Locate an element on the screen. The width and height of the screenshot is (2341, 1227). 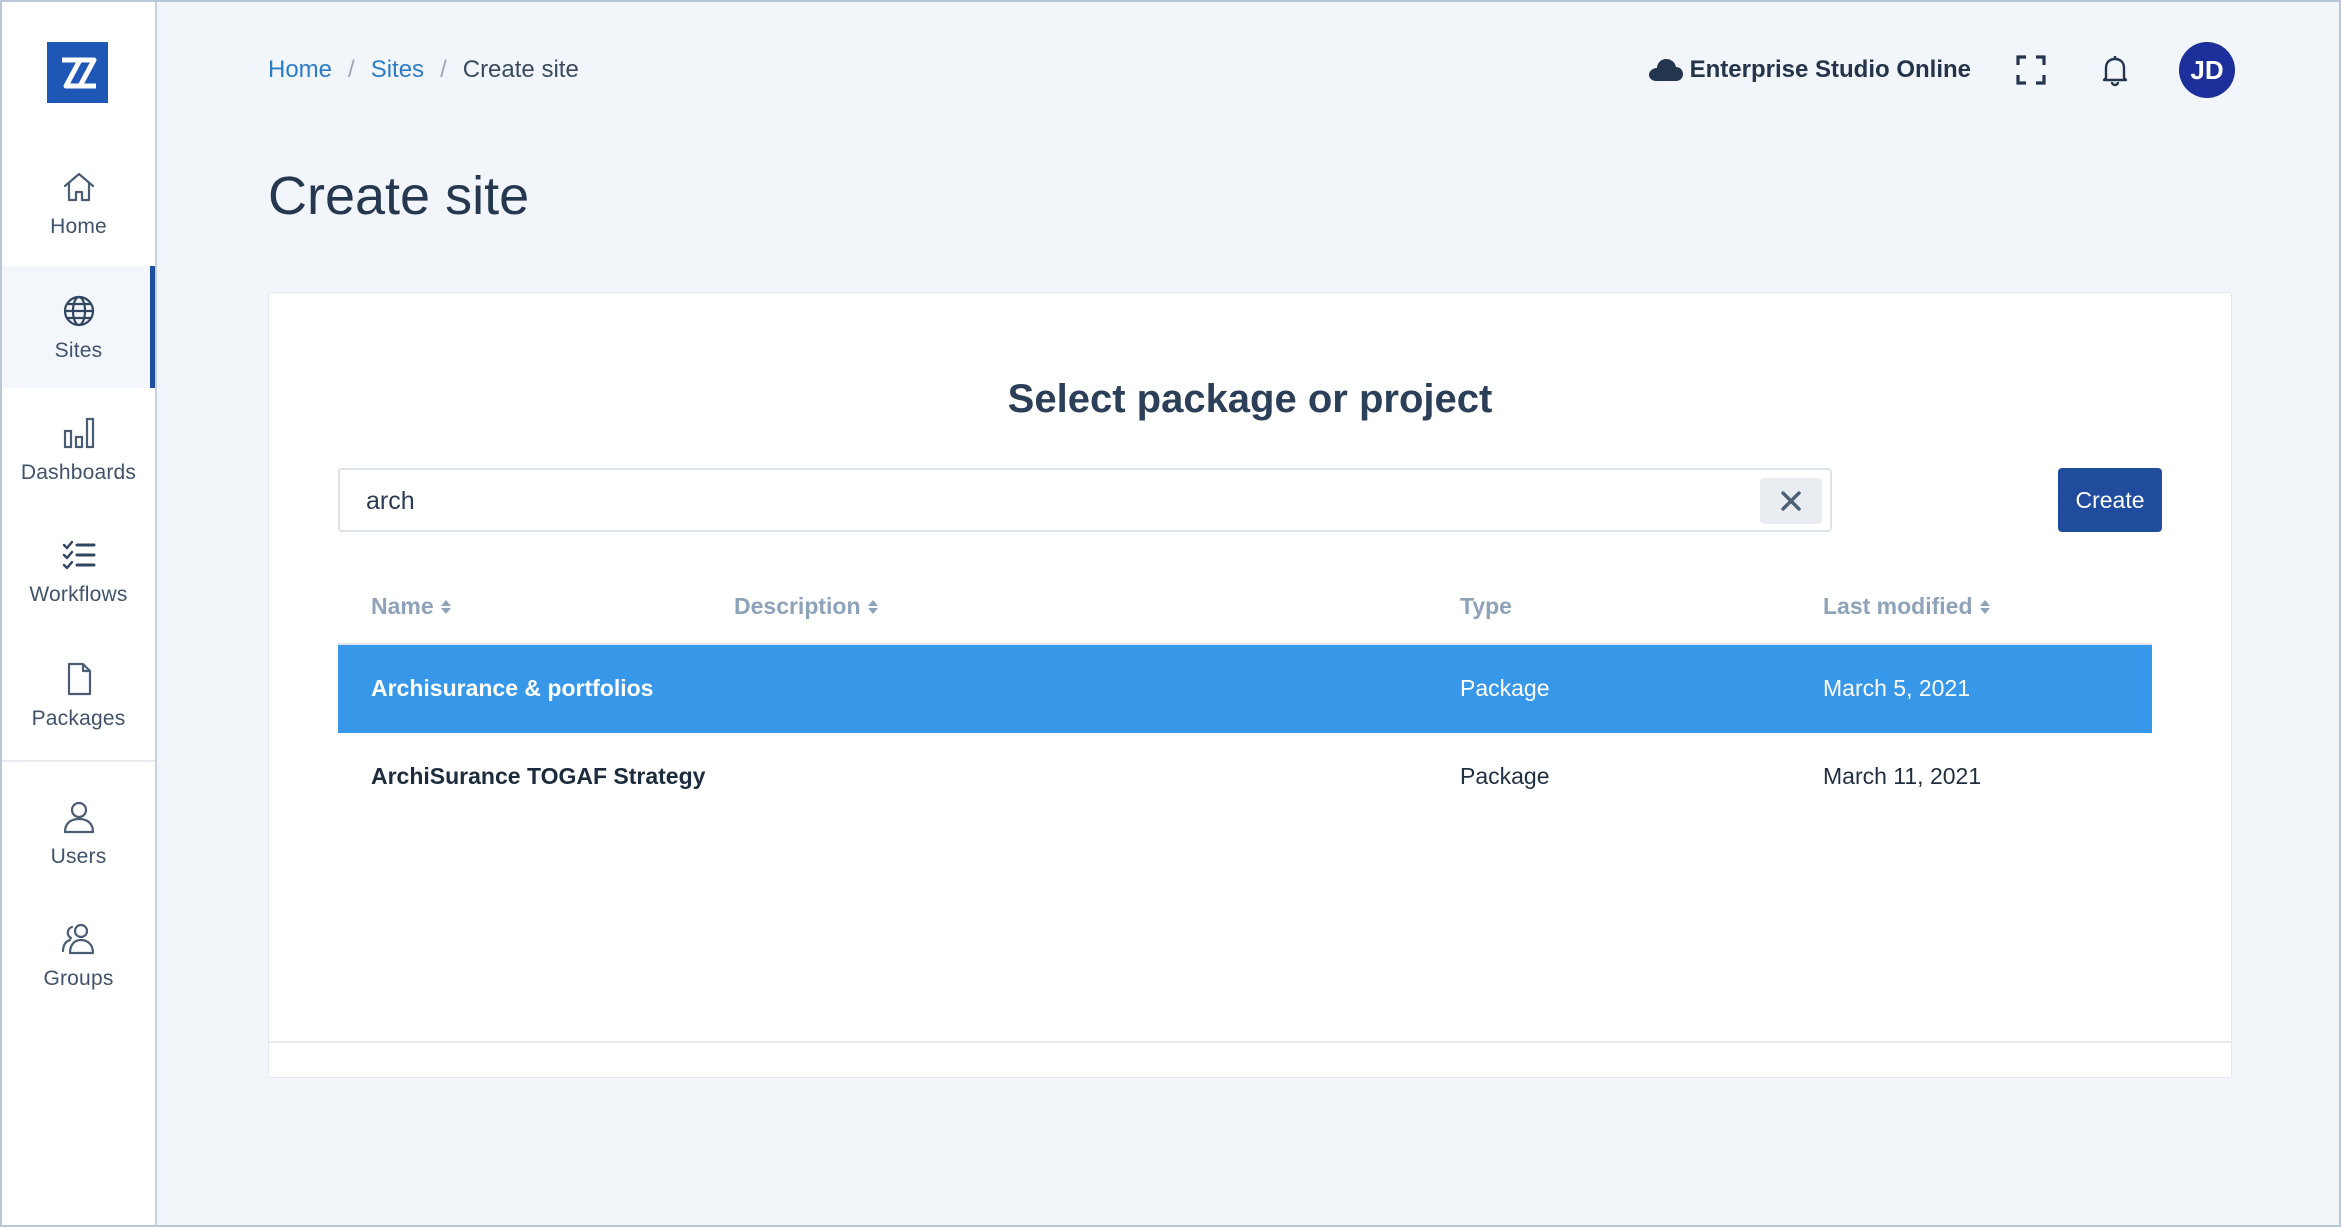
sidebar-item-groups: Groups is located at coordinates (78, 955).